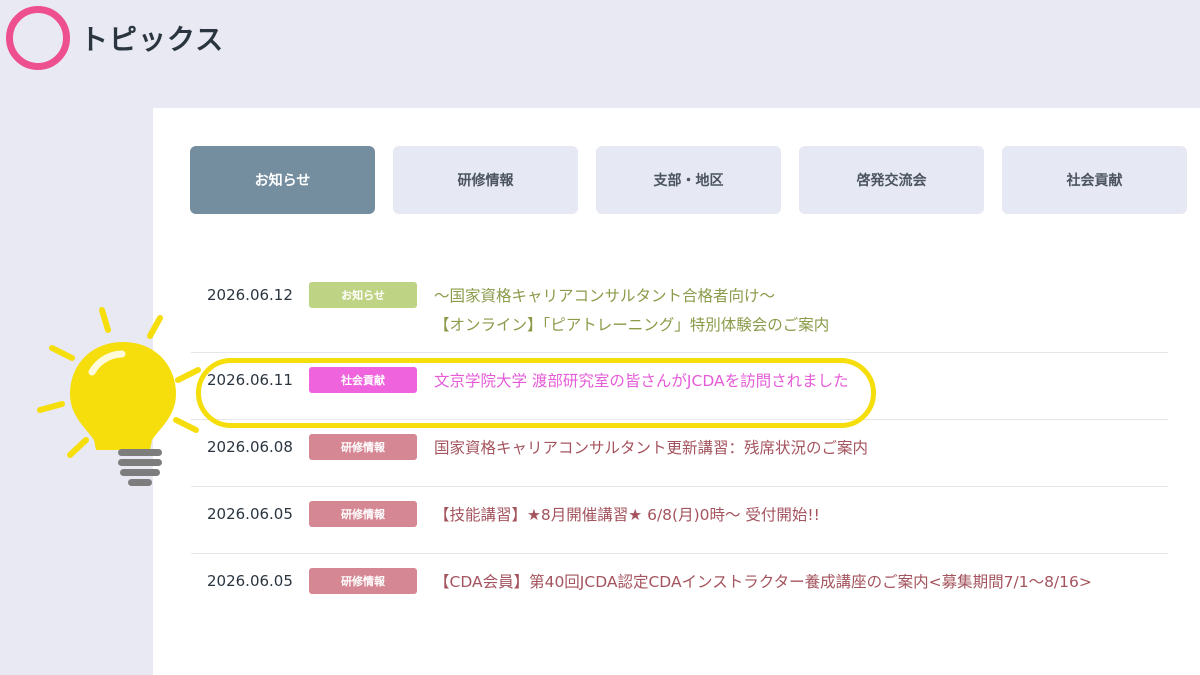  Describe the element at coordinates (1094, 180) in the screenshot. I see `tab-social: 社会貢献` at that location.